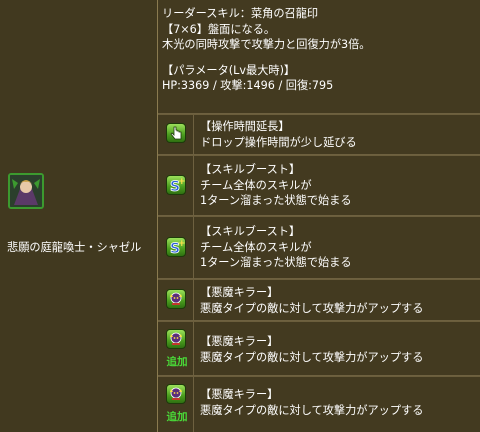 The height and width of the screenshot is (432, 480). I want to click on leader-skill-board: 【7×6】盤面になる。, so click(219, 29).